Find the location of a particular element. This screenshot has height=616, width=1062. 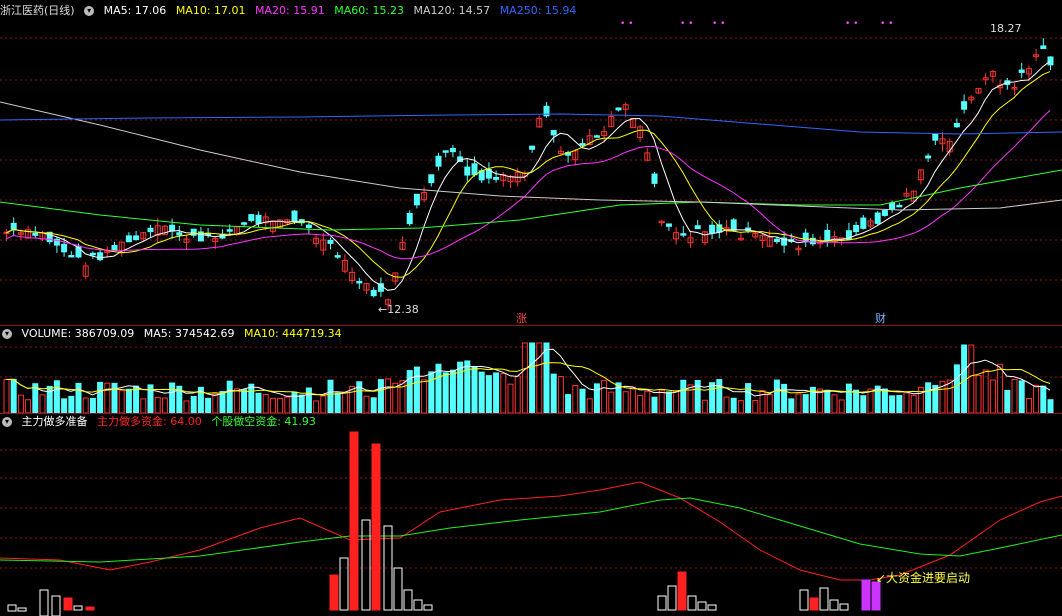

ma10-label: MA10: 17.01 is located at coordinates (210, 10).